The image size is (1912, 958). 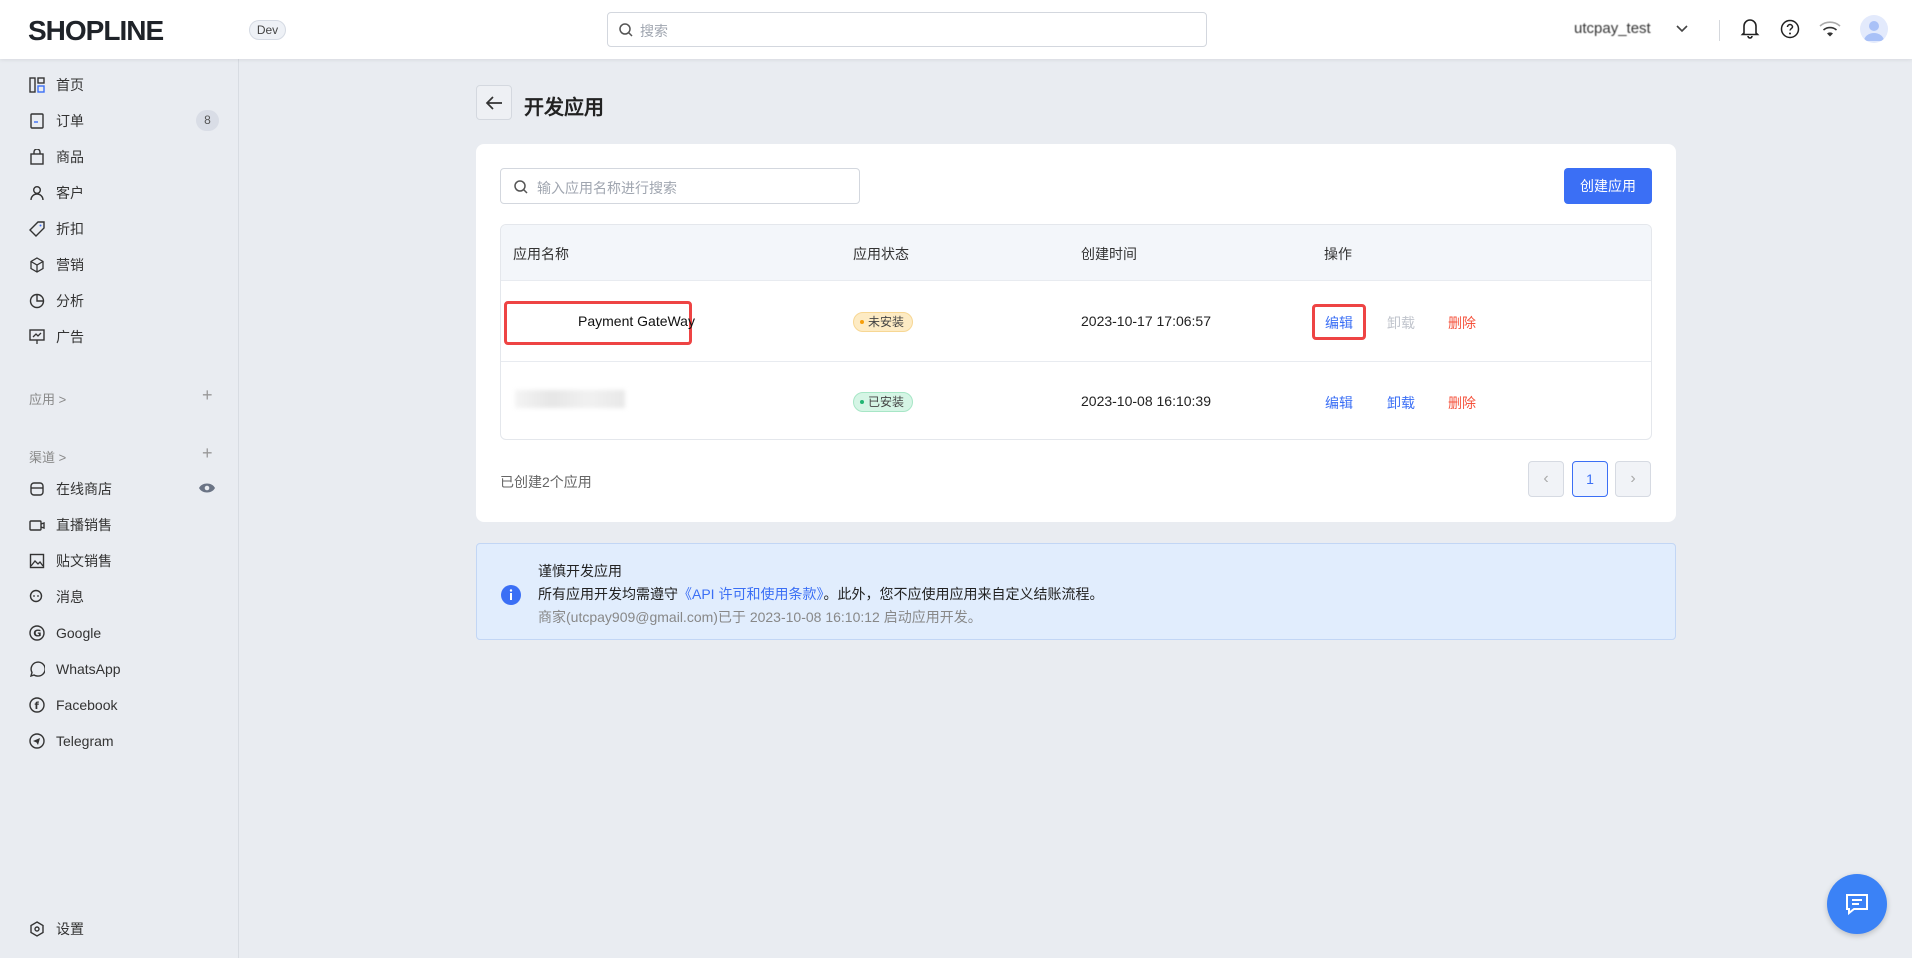 I want to click on page-1-button: 1, so click(x=1590, y=479).